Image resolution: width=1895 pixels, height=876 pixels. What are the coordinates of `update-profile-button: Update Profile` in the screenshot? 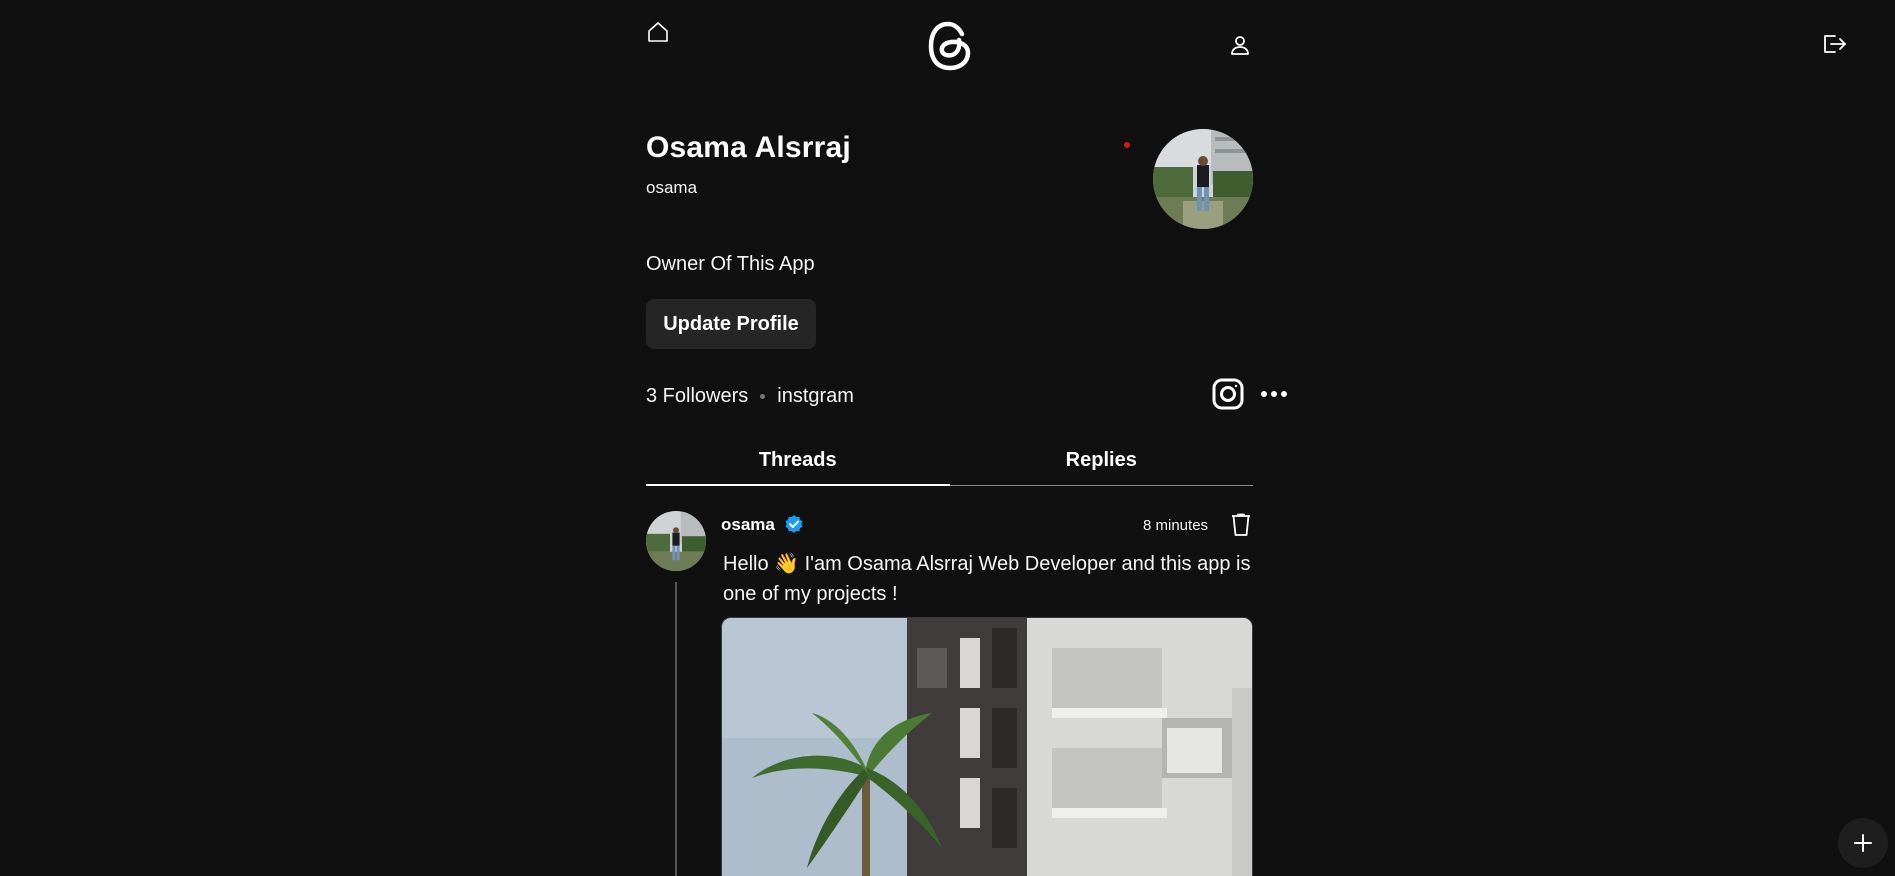 It's located at (731, 324).